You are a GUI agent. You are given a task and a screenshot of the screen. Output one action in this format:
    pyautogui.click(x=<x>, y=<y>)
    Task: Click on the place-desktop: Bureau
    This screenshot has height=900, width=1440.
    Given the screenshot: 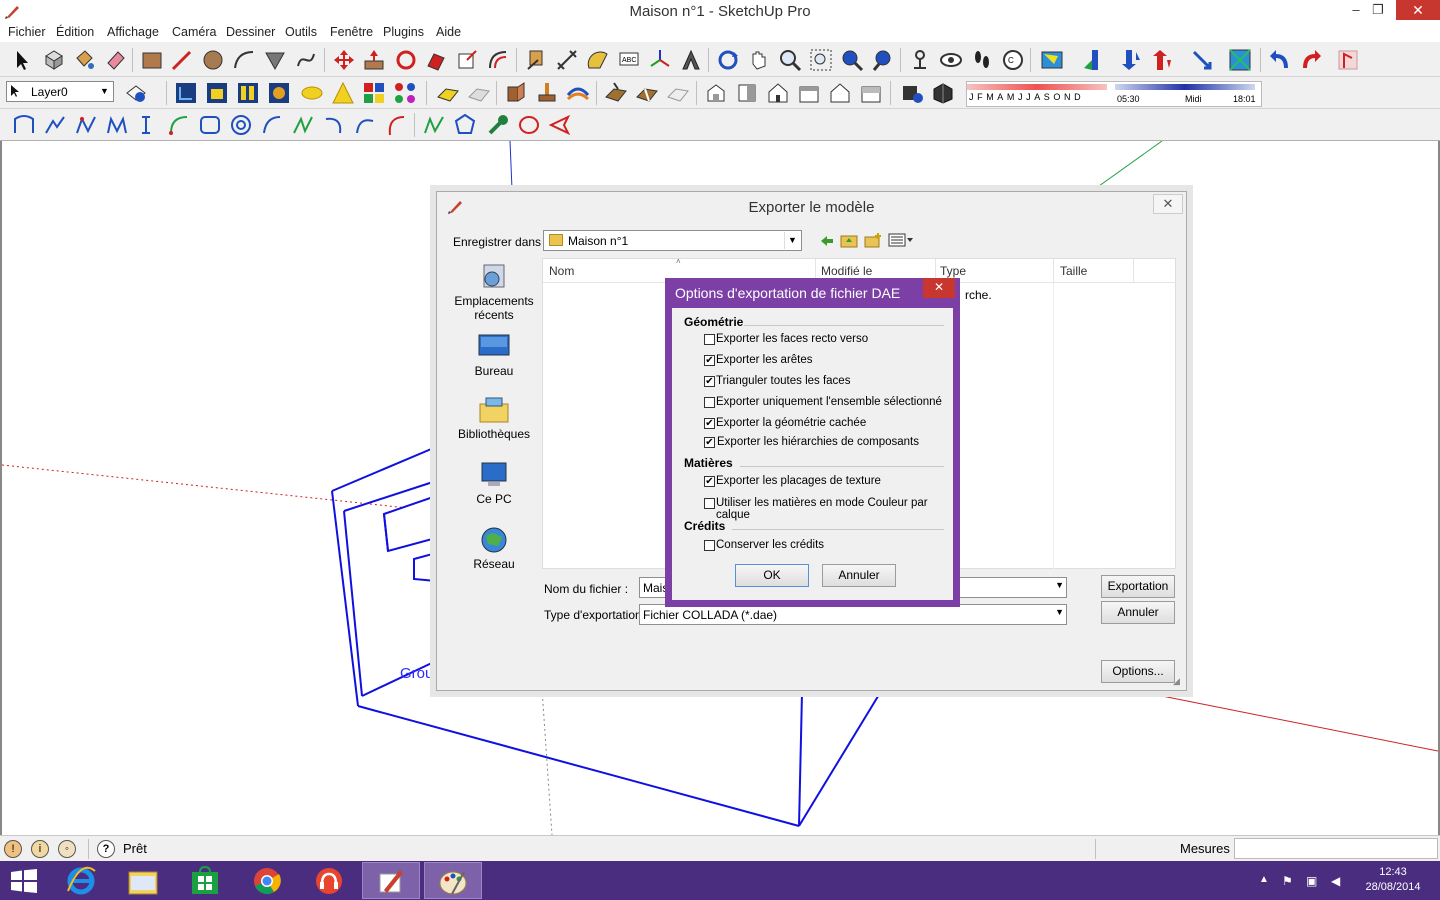 What is the action you would take?
    pyautogui.click(x=494, y=355)
    